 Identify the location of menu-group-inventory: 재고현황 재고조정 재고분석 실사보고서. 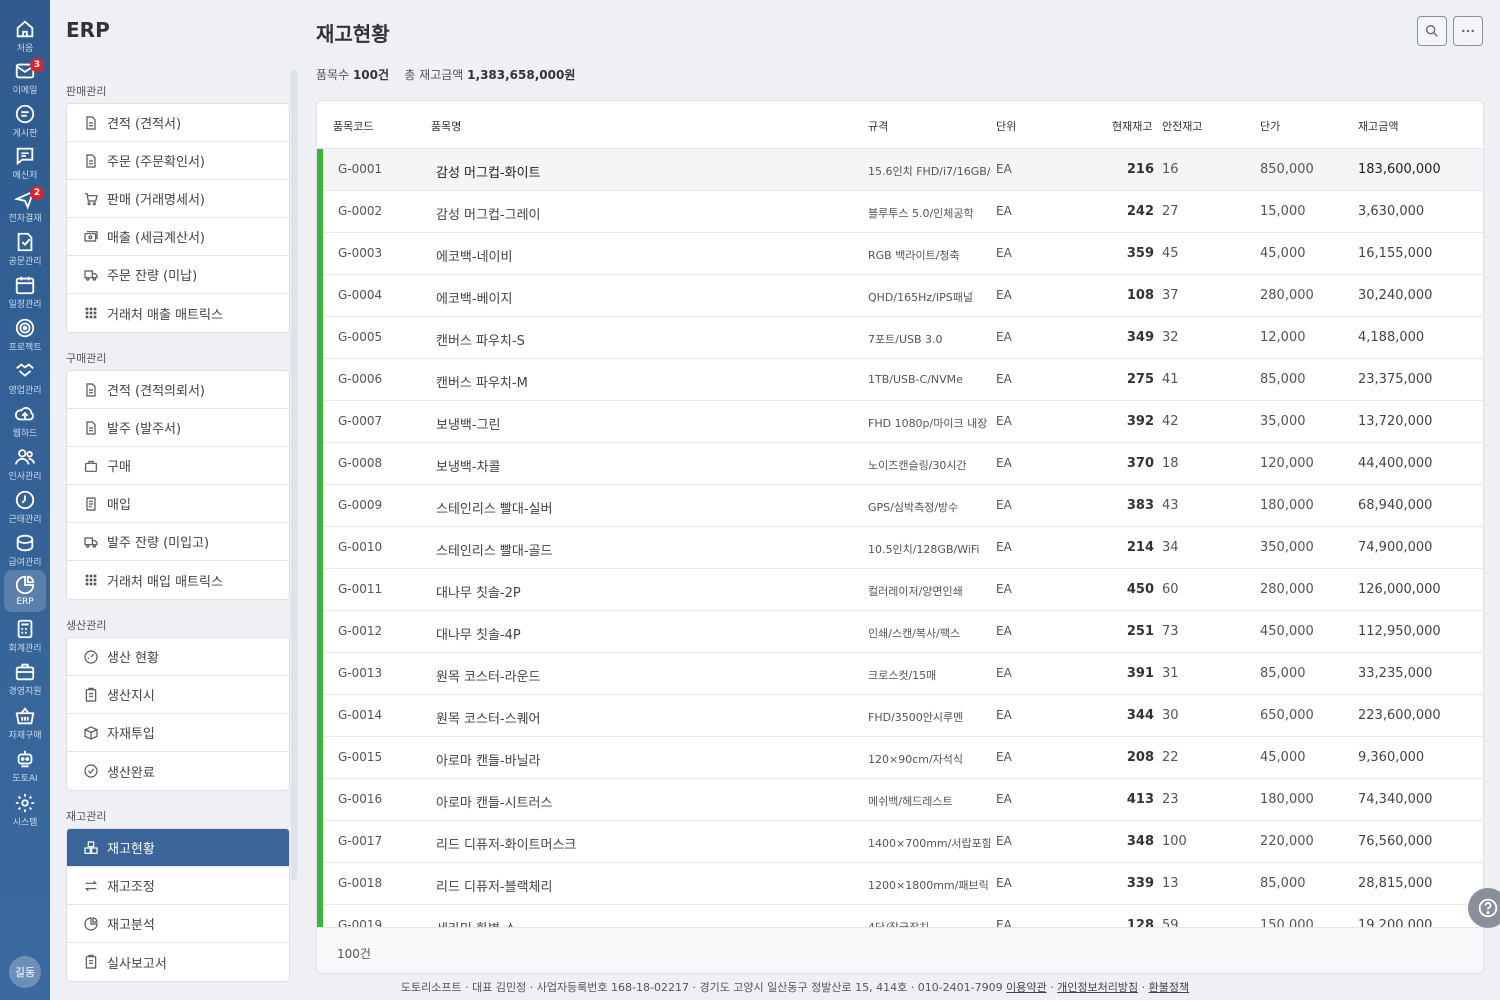
(178, 905).